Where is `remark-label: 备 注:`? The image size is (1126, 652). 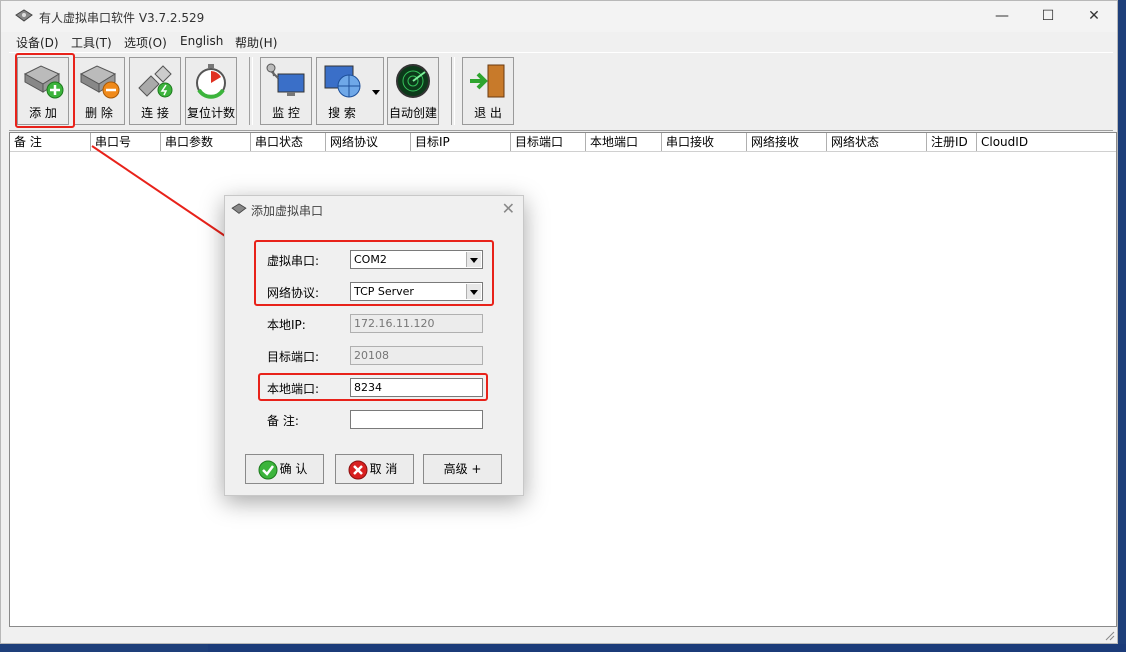
remark-label: 备 注: is located at coordinates (283, 421).